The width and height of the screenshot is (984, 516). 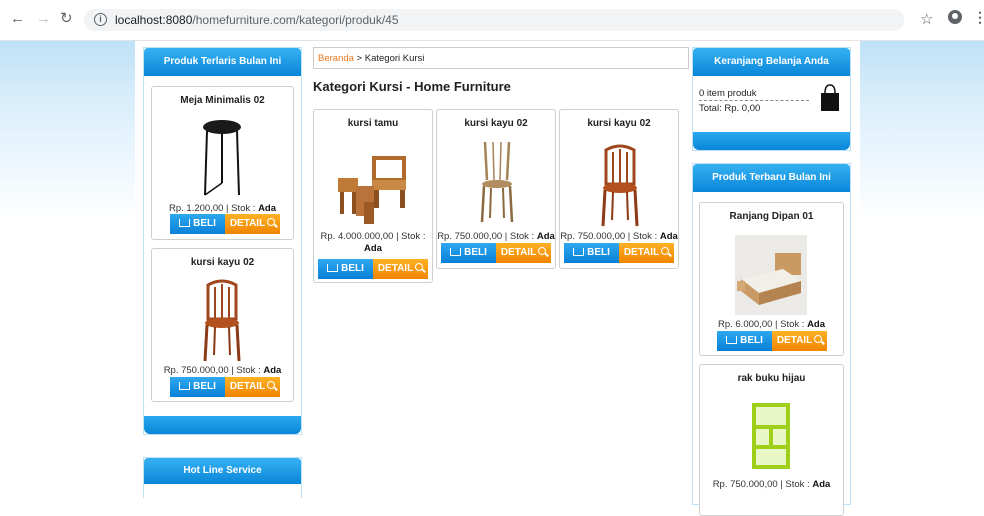 What do you see at coordinates (295, 20) in the screenshot?
I see `url-path: /homefurniture.com/kategori/produk/45` at bounding box center [295, 20].